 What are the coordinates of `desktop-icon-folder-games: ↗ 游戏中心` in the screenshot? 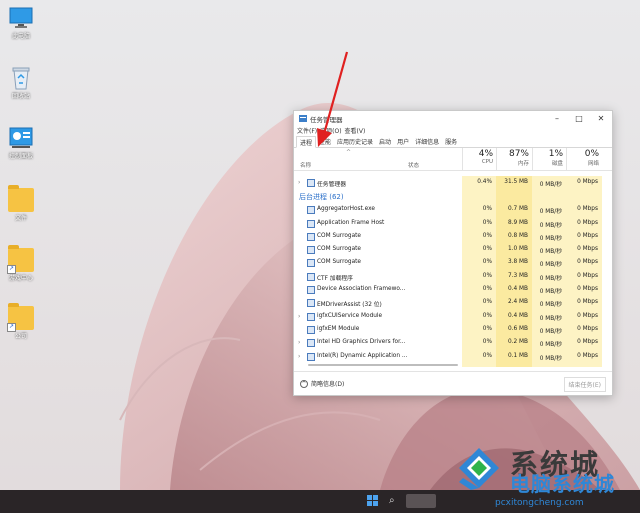 It's located at (21, 263).